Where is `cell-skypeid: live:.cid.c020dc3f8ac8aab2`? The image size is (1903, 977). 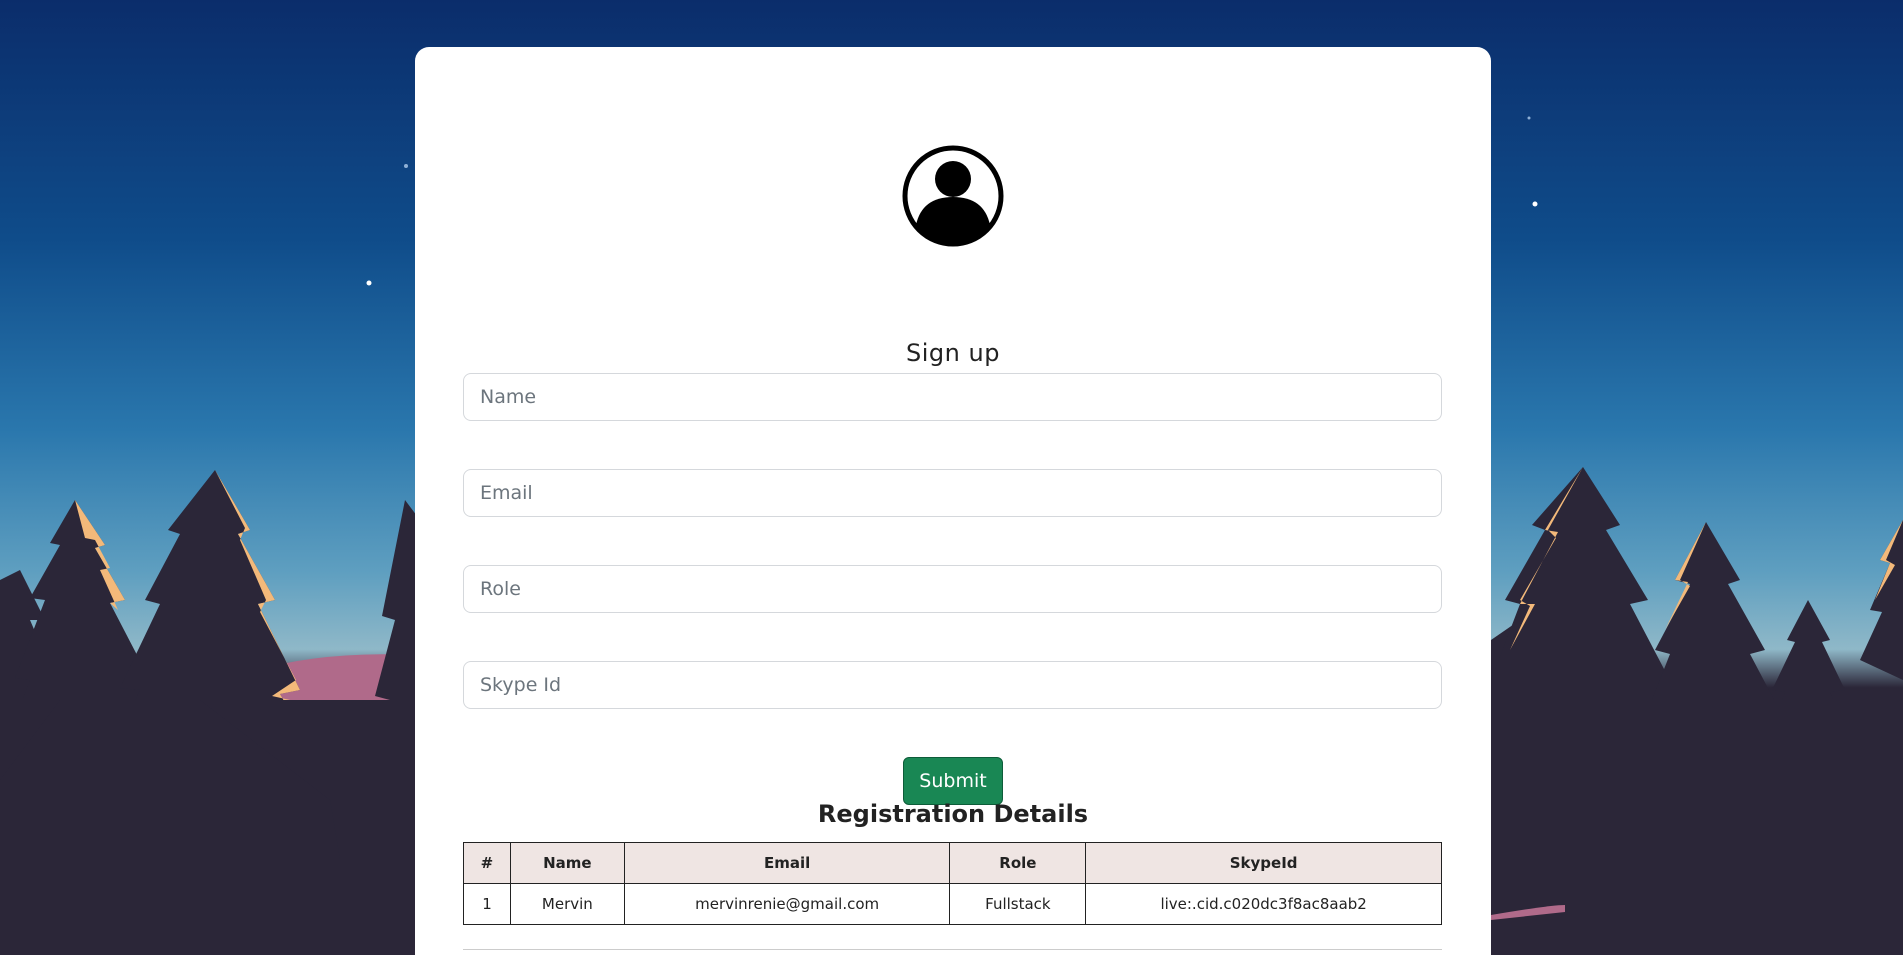 cell-skypeid: live:.cid.c020dc3f8ac8aab2 is located at coordinates (1263, 904).